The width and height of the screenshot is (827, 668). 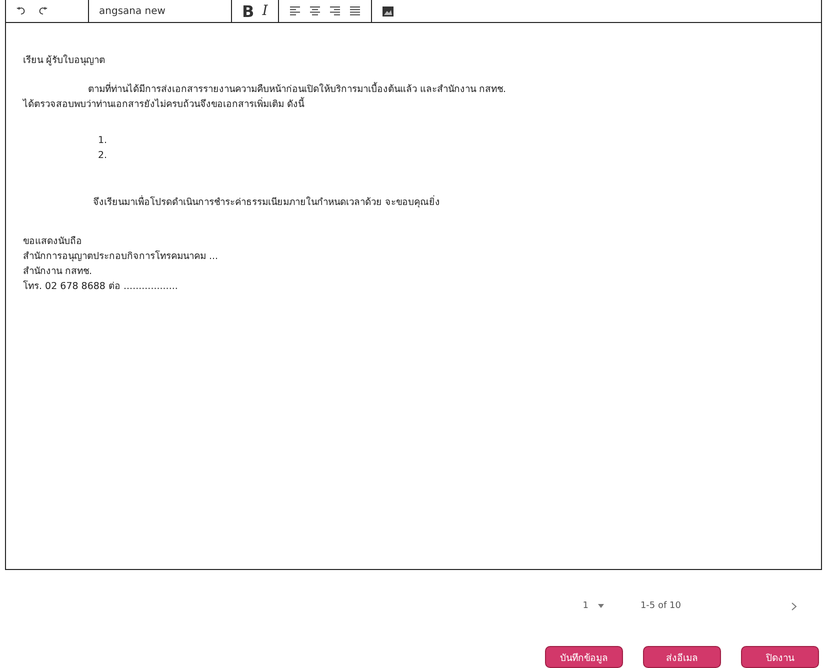 What do you see at coordinates (265, 11) in the screenshot?
I see `italic-button: I` at bounding box center [265, 11].